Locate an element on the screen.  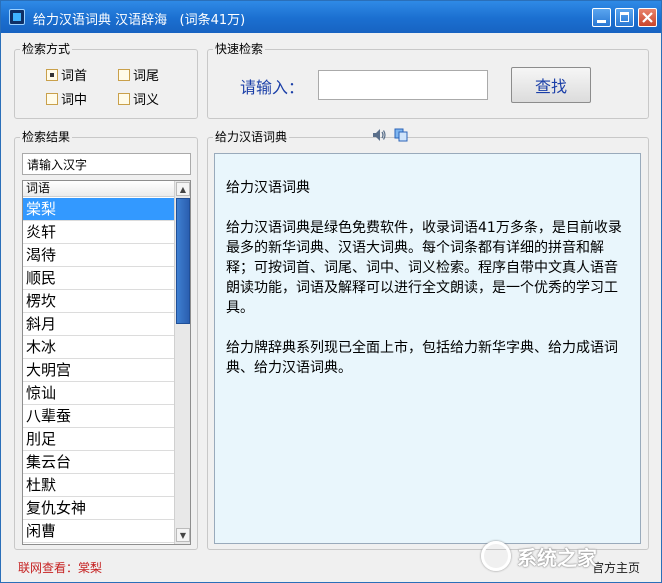
title-bar: 给力汉语词典 汉语辞海 (词条41万) is located at coordinates (331, 17).